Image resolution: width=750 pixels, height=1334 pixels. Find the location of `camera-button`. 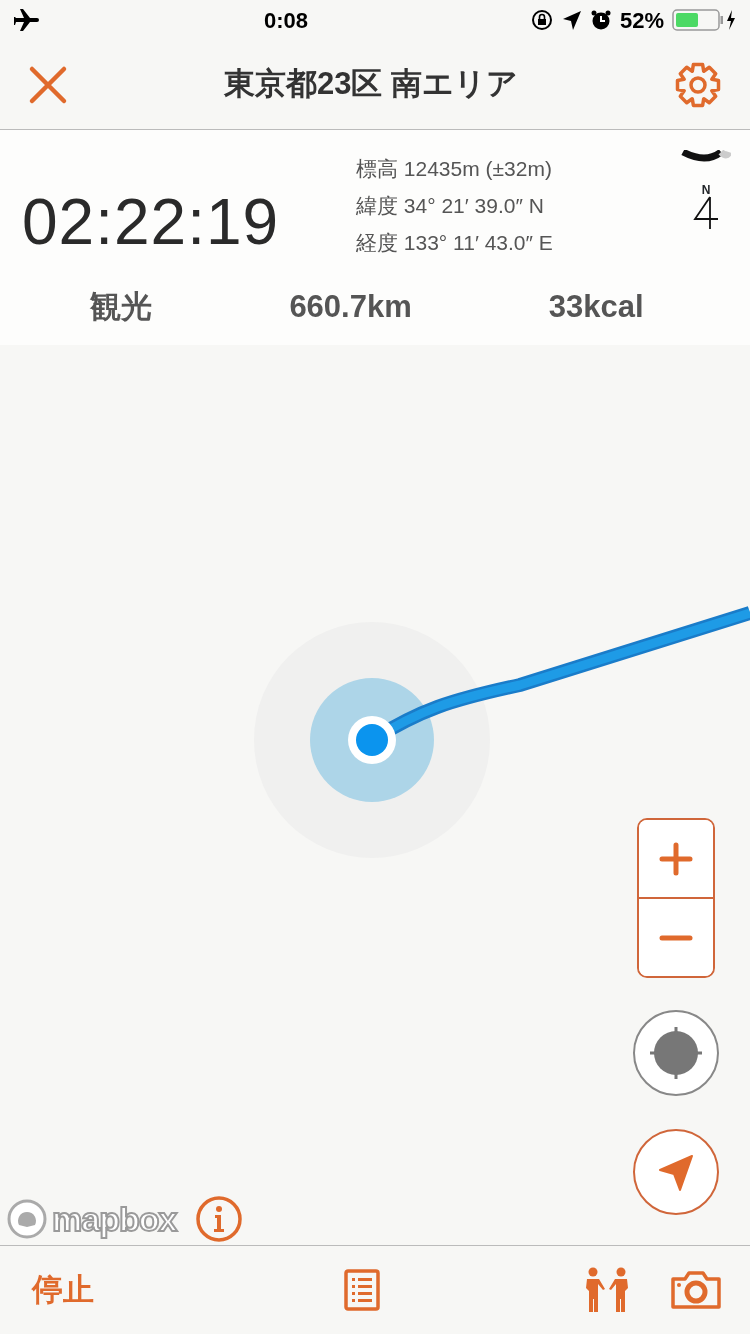

camera-button is located at coordinates (696, 1290).